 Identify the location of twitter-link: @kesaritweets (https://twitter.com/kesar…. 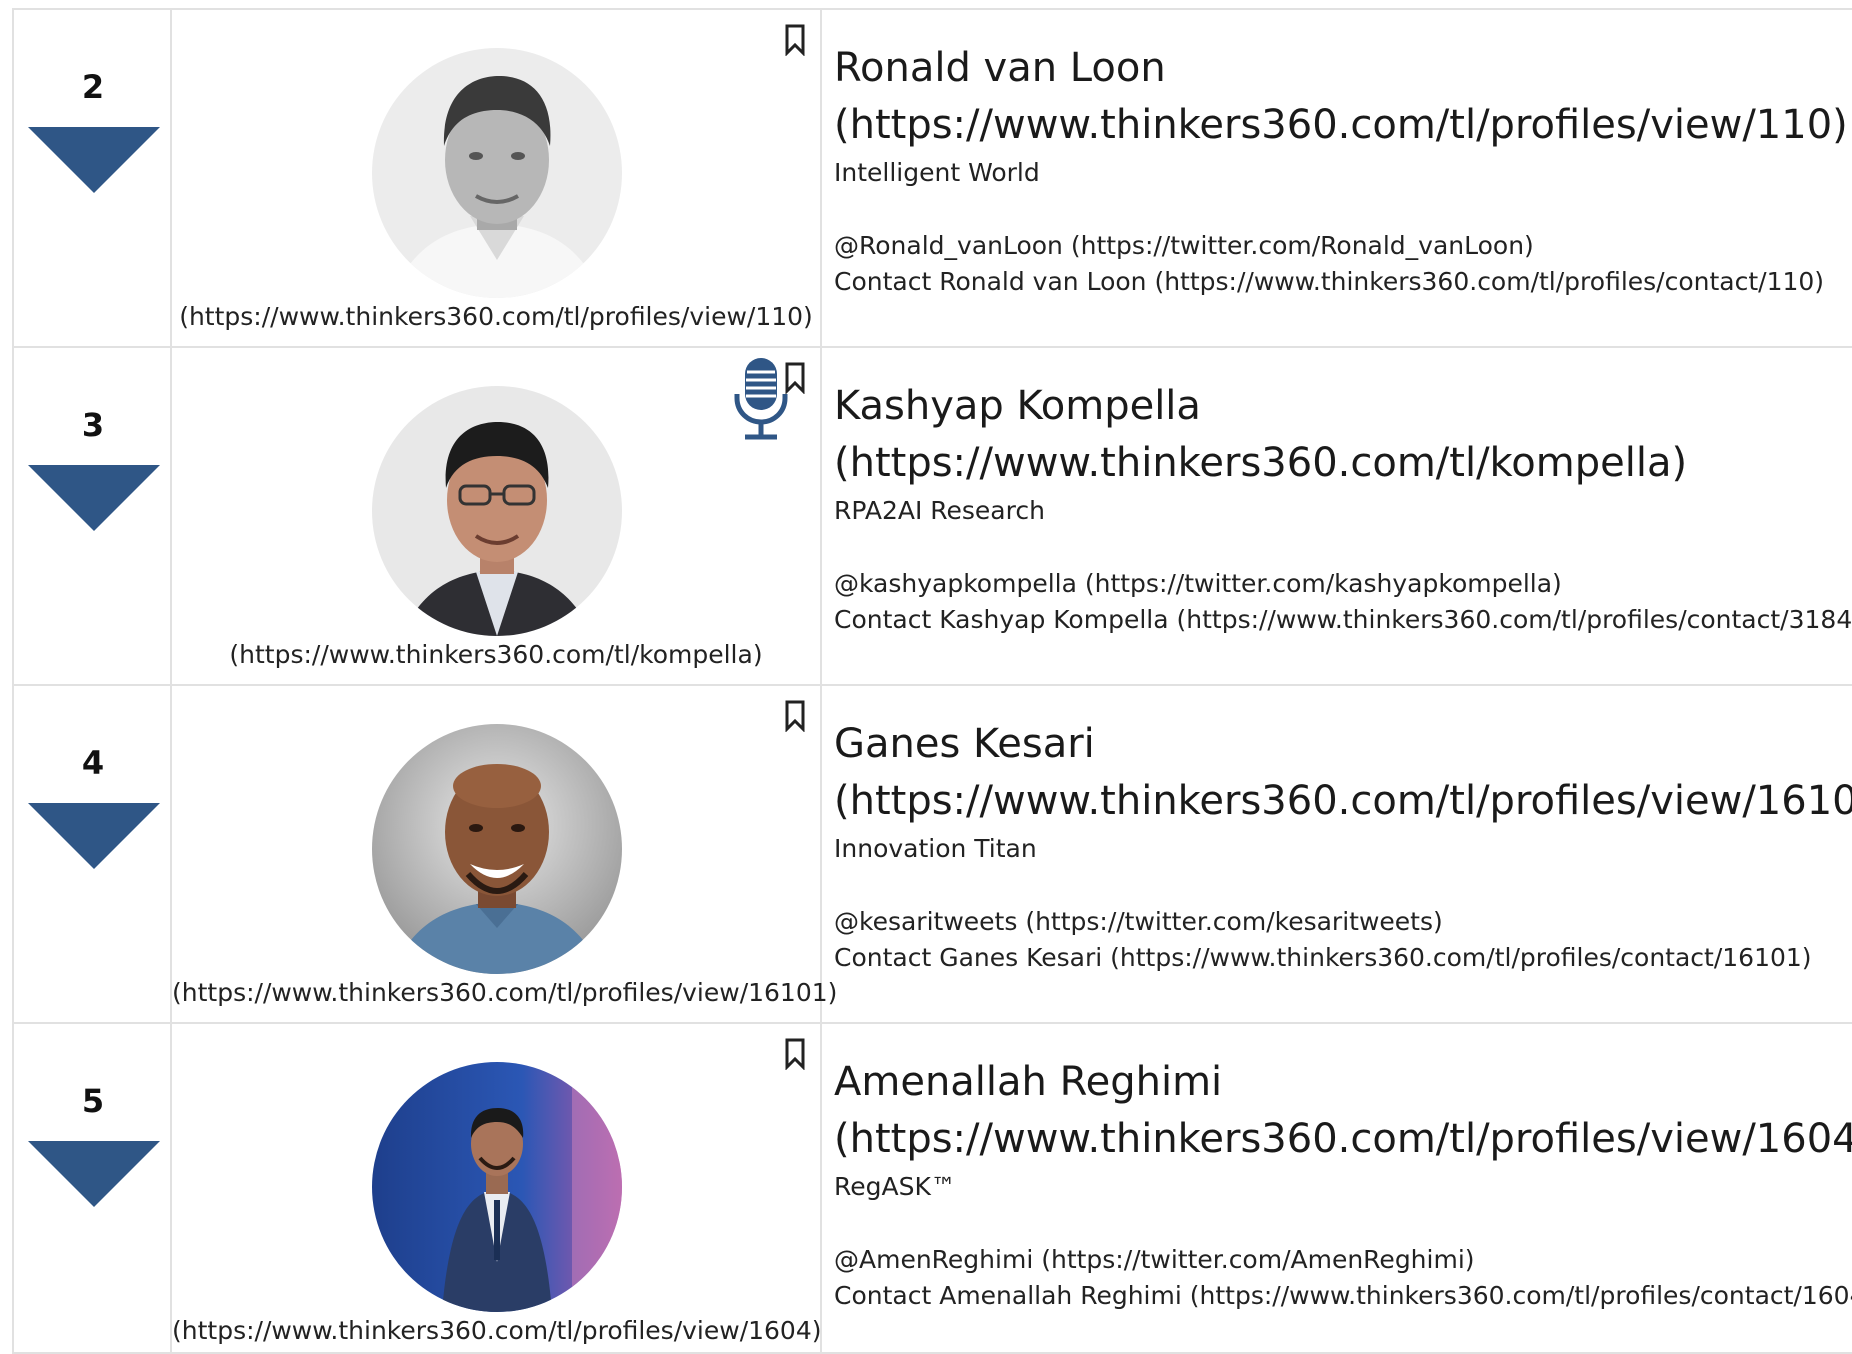
(1343, 922).